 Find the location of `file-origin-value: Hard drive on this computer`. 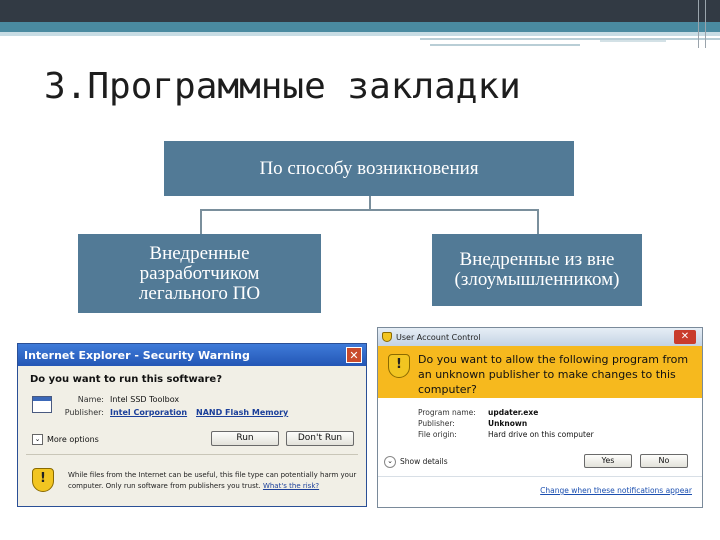

file-origin-value: Hard drive on this computer is located at coordinates (541, 434).